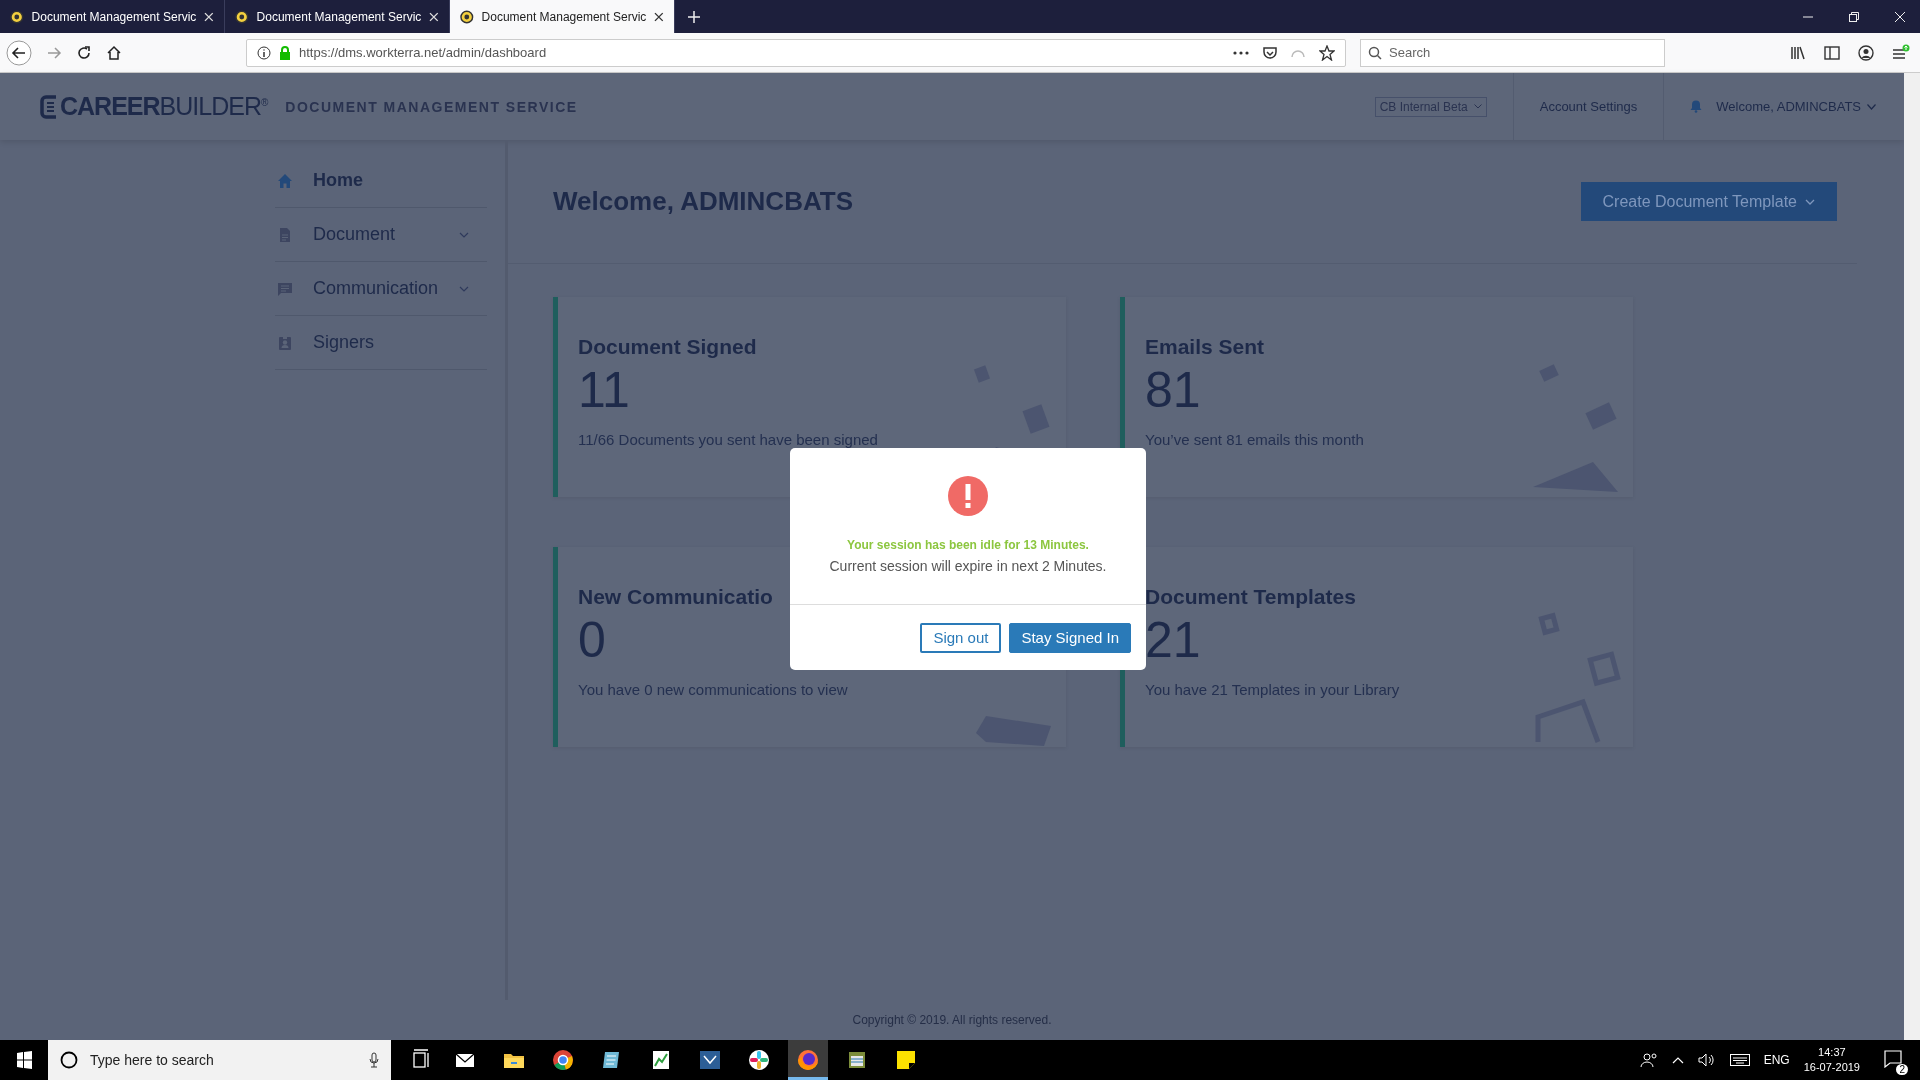  What do you see at coordinates (374, 1060) in the screenshot?
I see `microphone-icon` at bounding box center [374, 1060].